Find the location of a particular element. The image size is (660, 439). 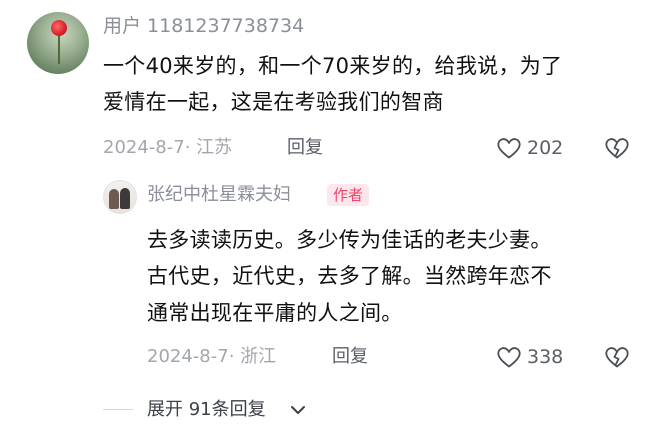

author-avatar is located at coordinates (120, 197).